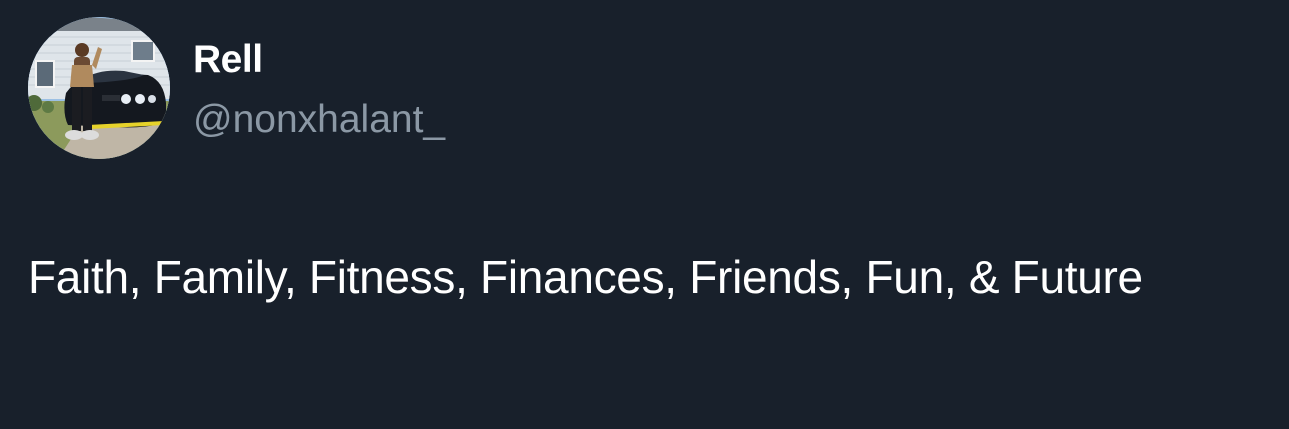 This screenshot has height=429, width=1289. I want to click on avatar-photo, so click(99, 88).